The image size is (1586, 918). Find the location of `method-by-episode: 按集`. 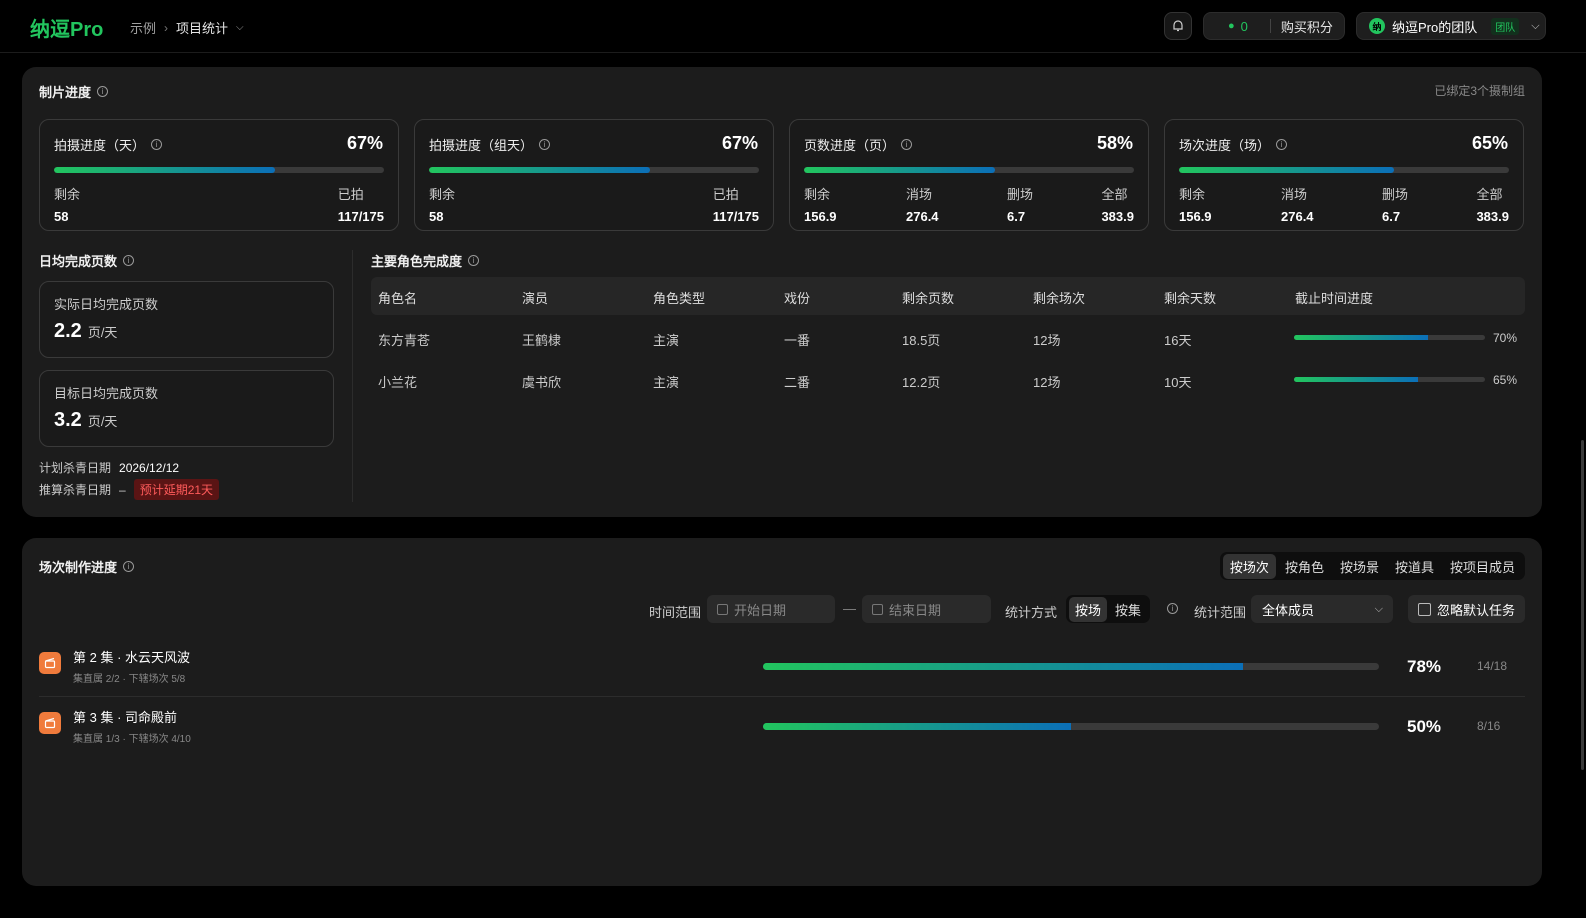

method-by-episode: 按集 is located at coordinates (1128, 609).